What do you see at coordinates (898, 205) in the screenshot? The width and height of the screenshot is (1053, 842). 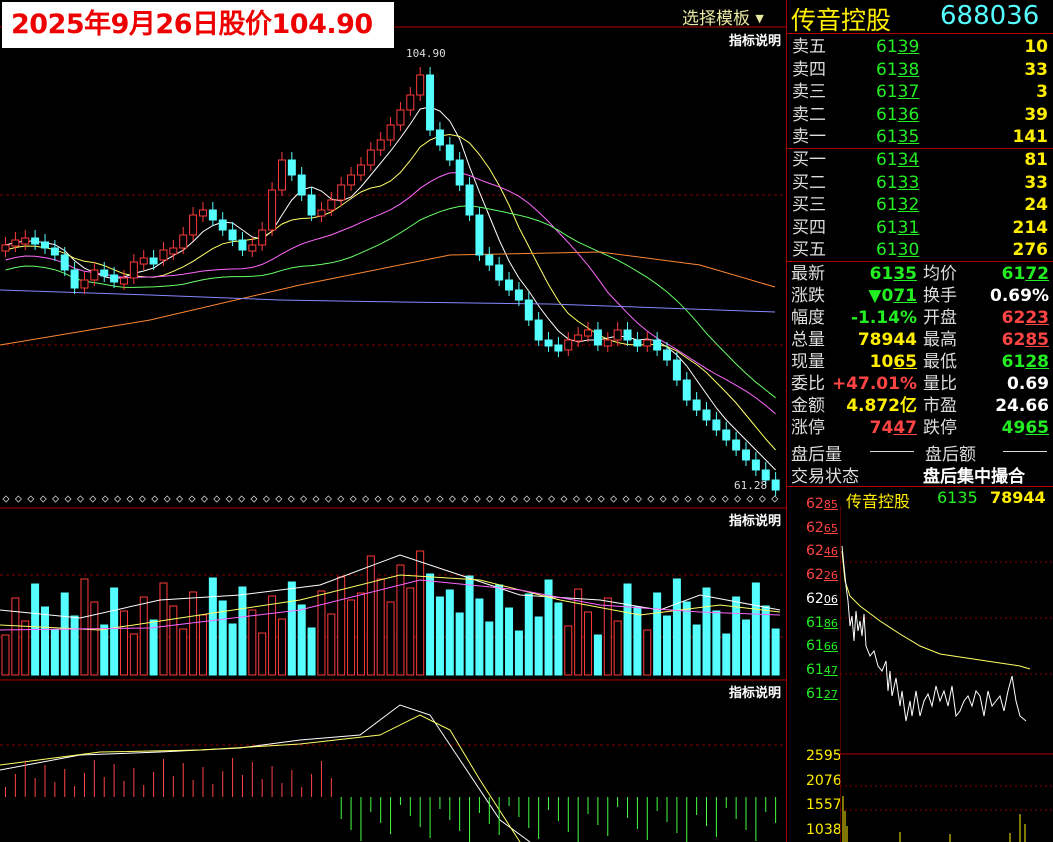 I see `order-price: 6132` at bounding box center [898, 205].